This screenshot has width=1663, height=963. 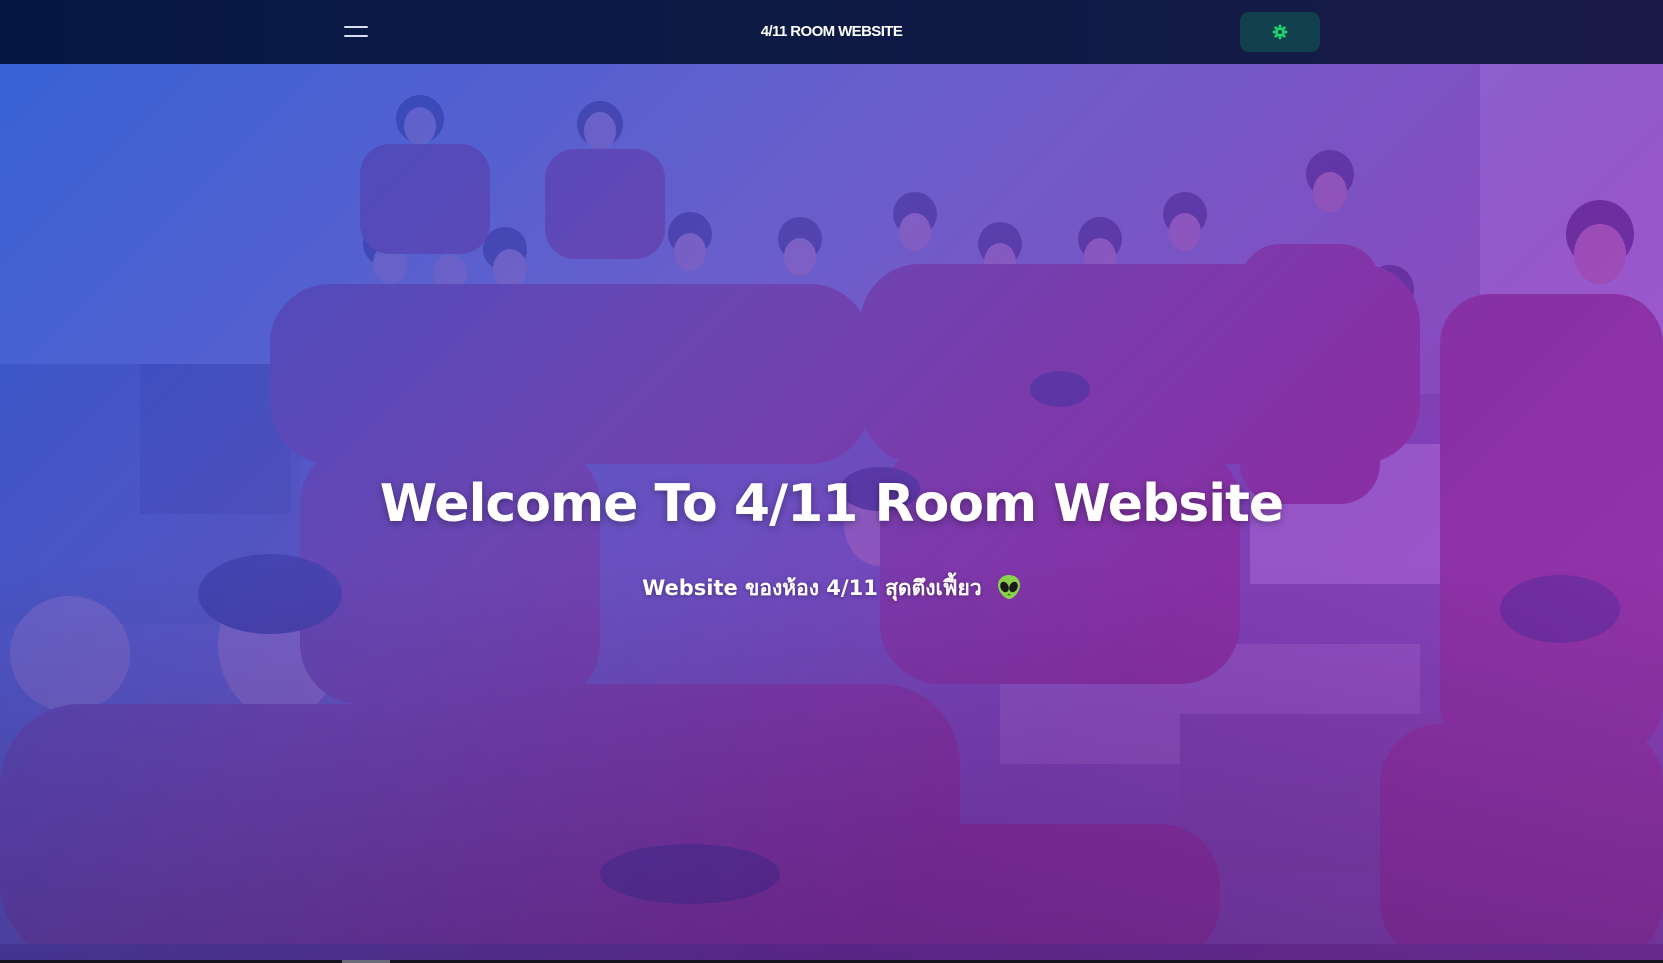 I want to click on settings-button, so click(x=1280, y=32).